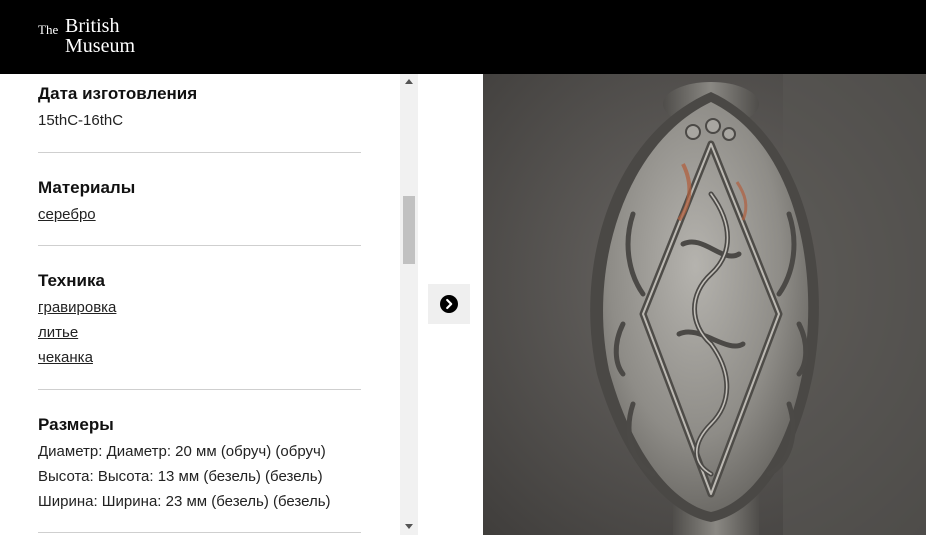 This screenshot has height=535, width=926. Describe the element at coordinates (118, 93) in the screenshot. I see `production-date-heading: Дата изготовления` at that location.